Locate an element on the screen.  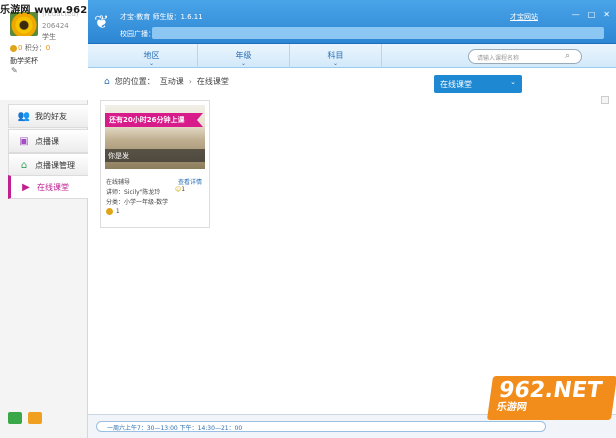
sidebar-item-online-classroom: ▶ 在线课堂 is located at coordinates (48, 187).